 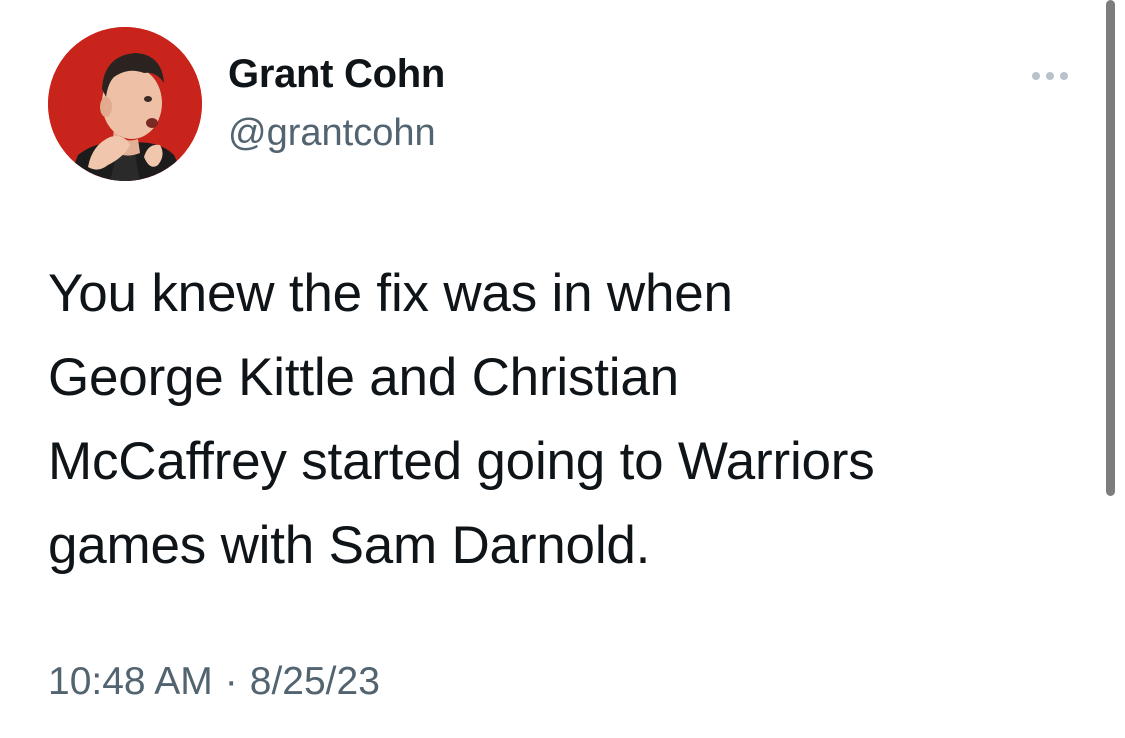 I want to click on scrollbar, so click(x=1110, y=248).